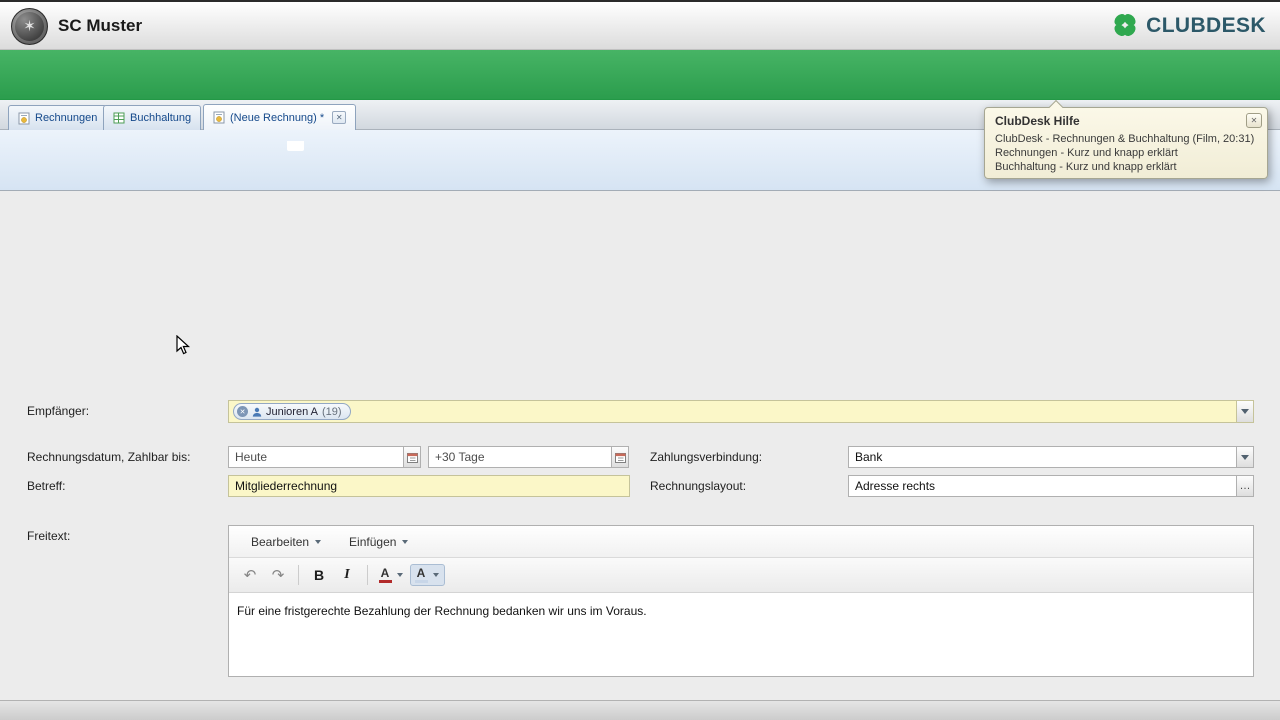 Image resolution: width=1280 pixels, height=720 pixels. I want to click on redo-icon: ↷, so click(278, 575).